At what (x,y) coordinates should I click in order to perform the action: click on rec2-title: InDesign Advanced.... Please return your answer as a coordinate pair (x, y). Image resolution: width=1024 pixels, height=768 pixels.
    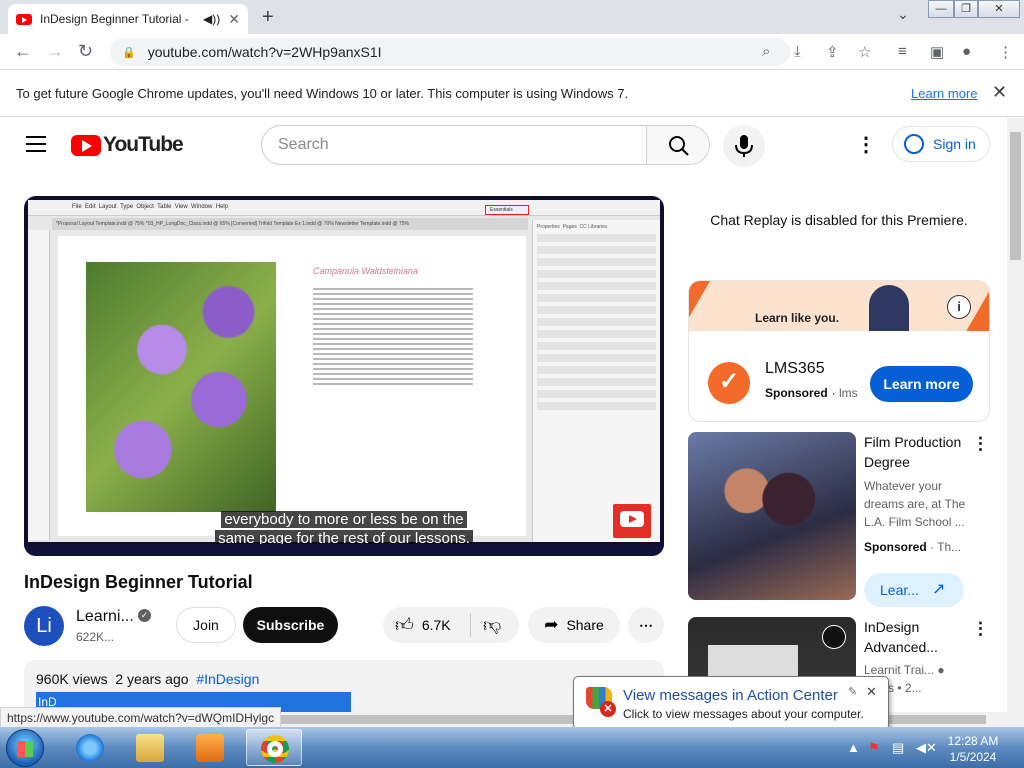
    Looking at the image, I should click on (920, 637).